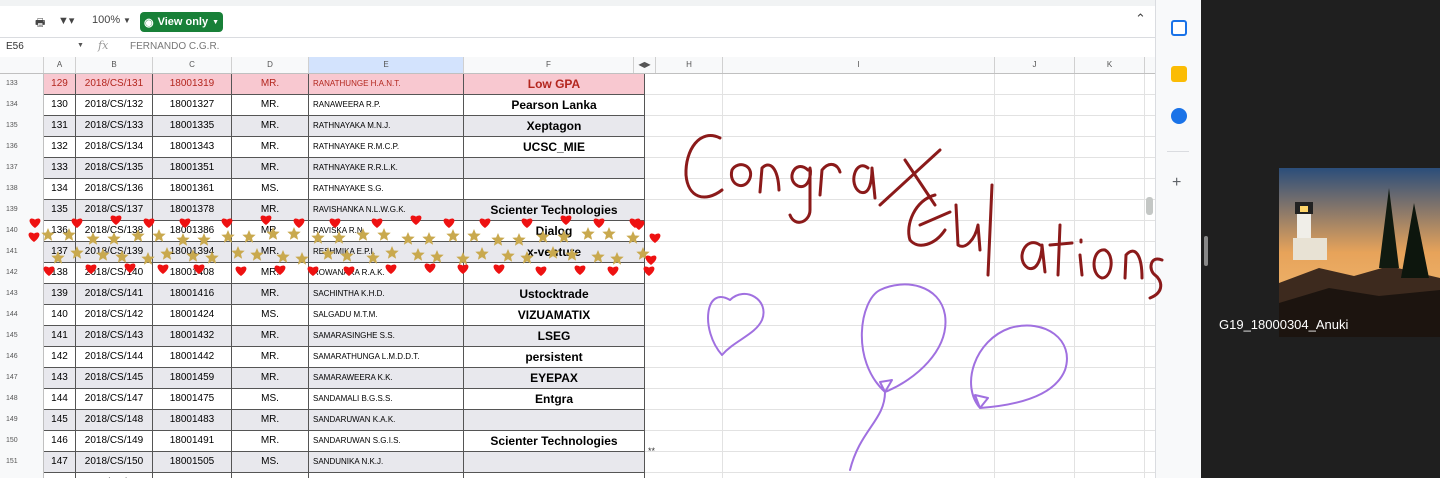  Describe the element at coordinates (1206, 251) in the screenshot. I see `panel-resize-handle` at that location.